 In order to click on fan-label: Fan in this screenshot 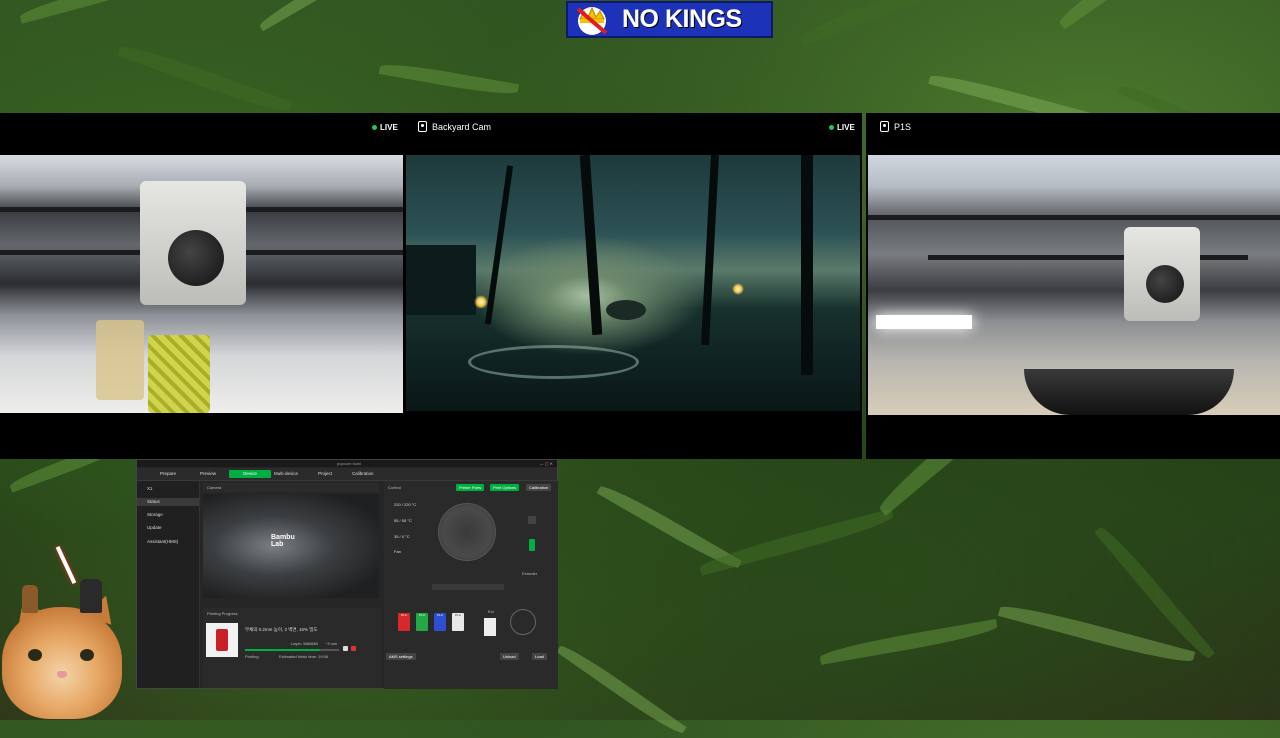, I will do `click(397, 551)`.